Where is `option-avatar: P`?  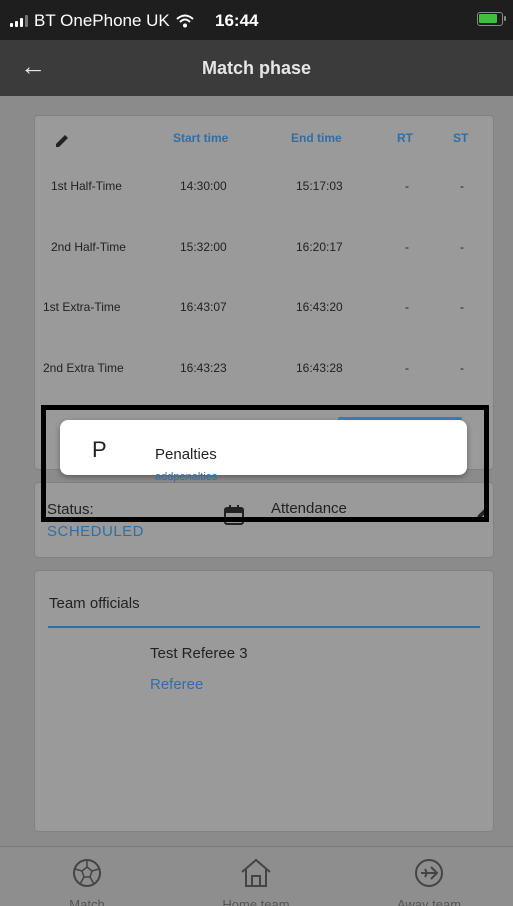 option-avatar: P is located at coordinates (99, 449).